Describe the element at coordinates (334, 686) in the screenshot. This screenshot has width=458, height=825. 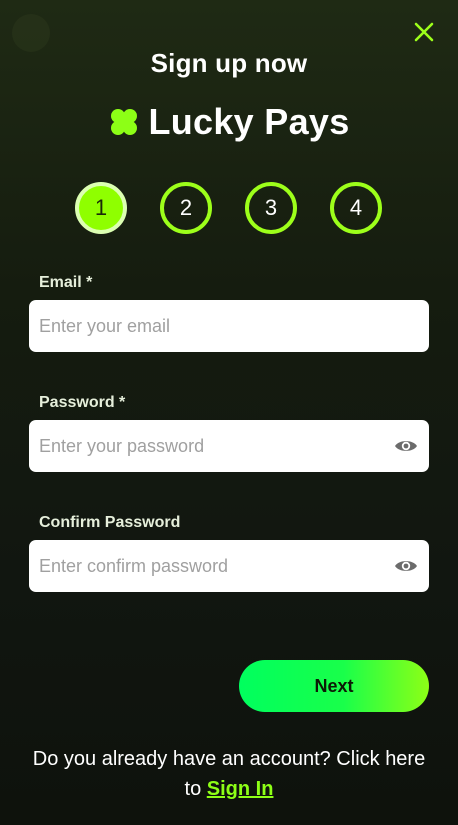
I see `next-button: Next` at that location.